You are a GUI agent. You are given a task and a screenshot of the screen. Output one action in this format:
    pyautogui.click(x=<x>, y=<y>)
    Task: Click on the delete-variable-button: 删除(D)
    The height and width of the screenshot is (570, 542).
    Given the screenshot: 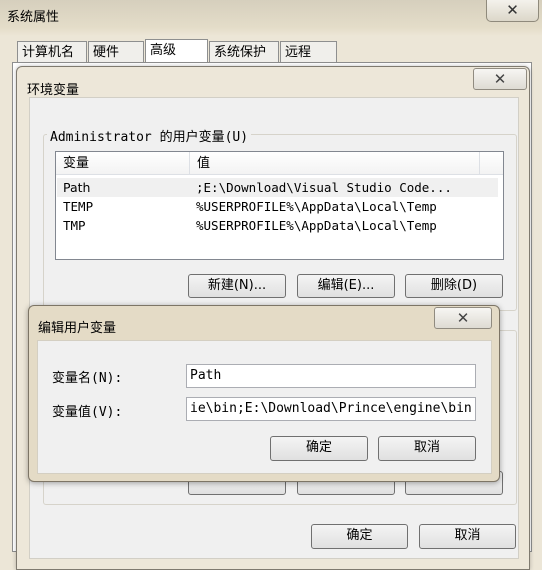 What is the action you would take?
    pyautogui.click(x=454, y=286)
    